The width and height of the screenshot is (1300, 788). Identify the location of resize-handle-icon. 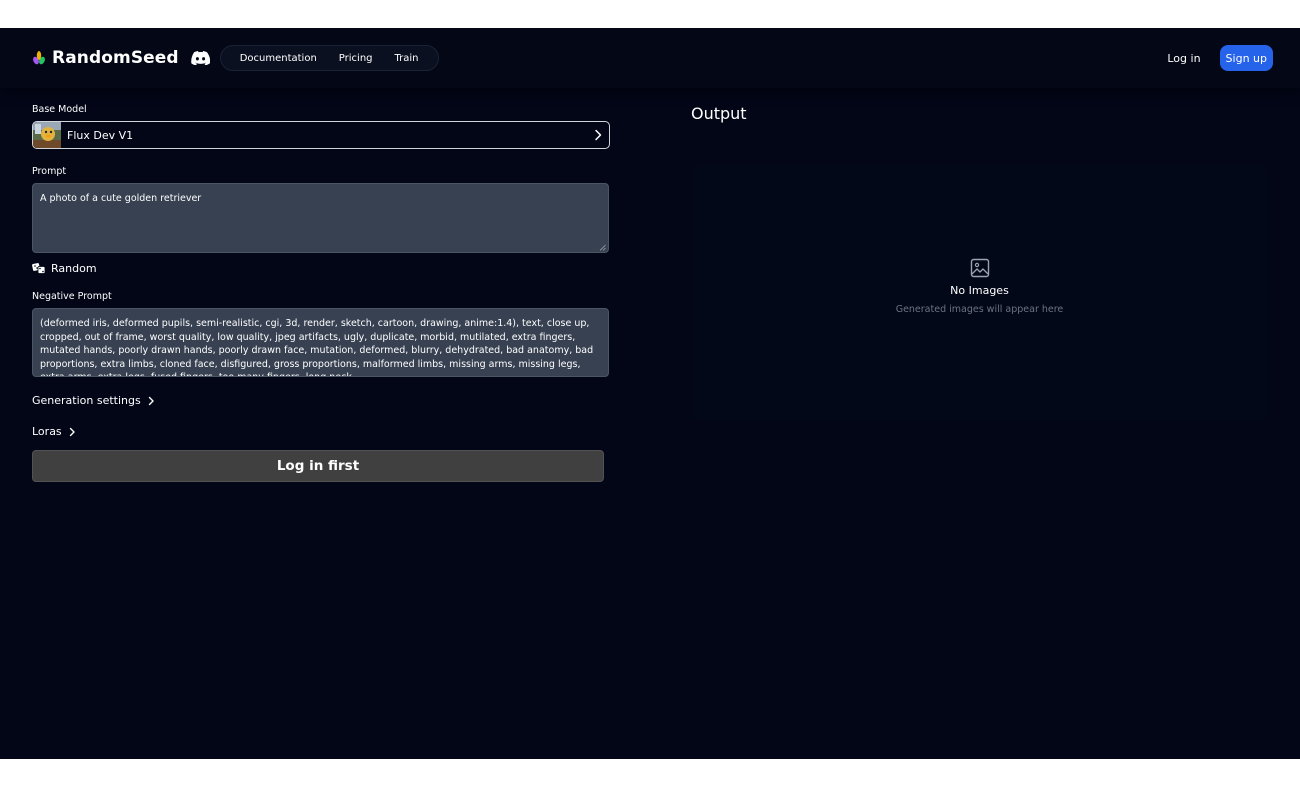
(602, 247).